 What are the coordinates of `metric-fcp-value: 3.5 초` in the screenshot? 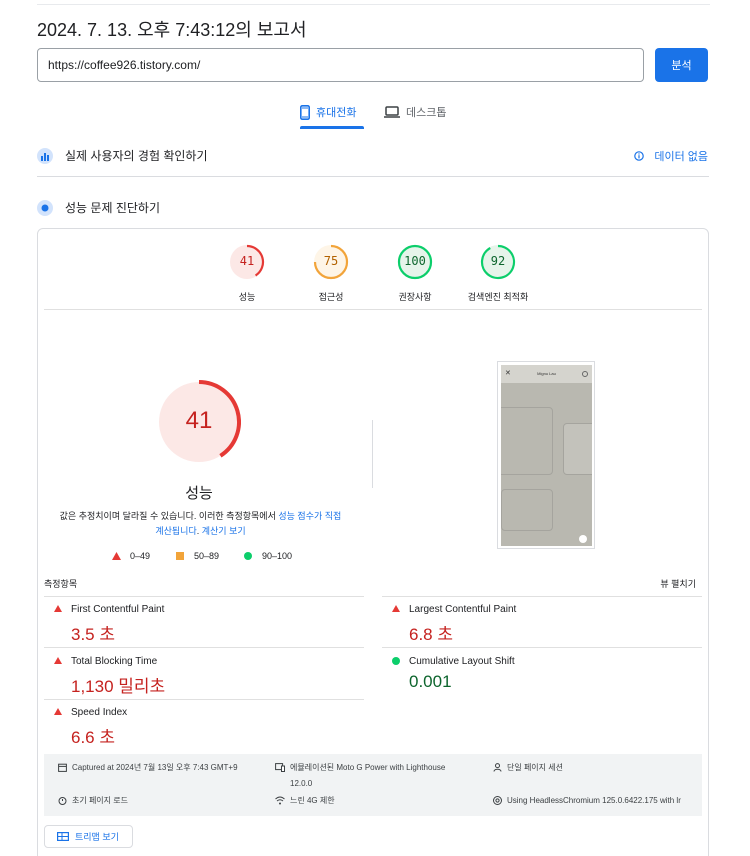 It's located at (93, 634).